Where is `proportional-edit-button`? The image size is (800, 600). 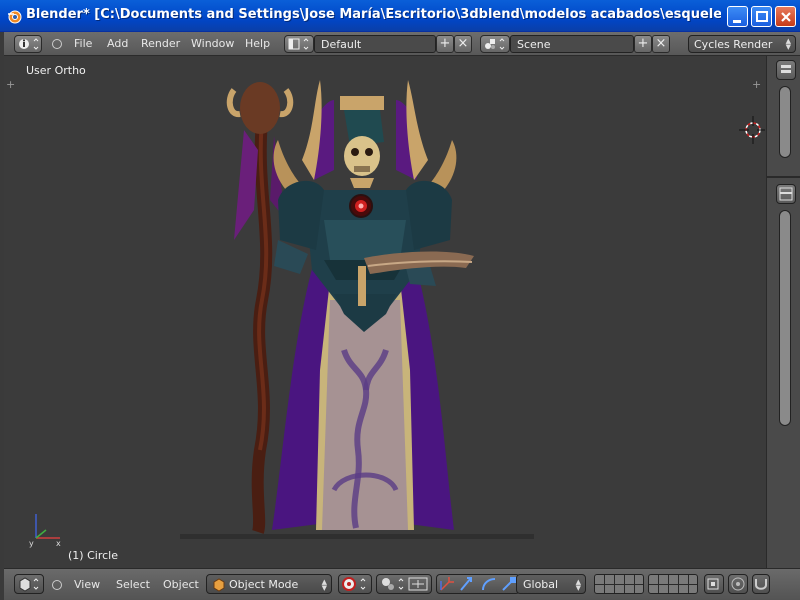
proportional-edit-button is located at coordinates (738, 584).